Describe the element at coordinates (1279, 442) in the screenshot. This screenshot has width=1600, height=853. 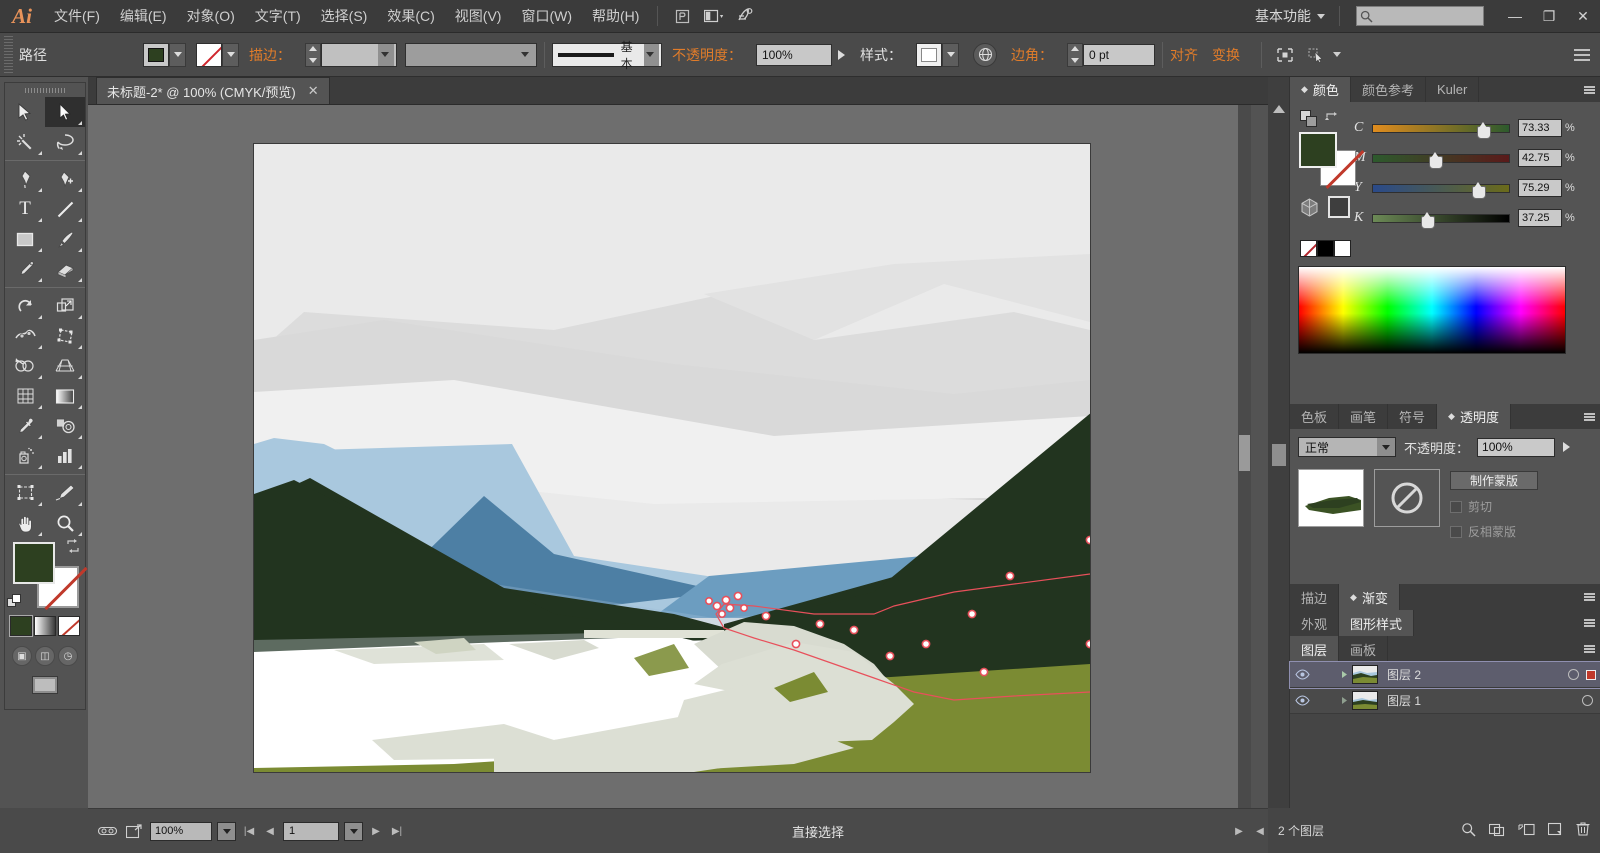
I see `panel-icon-rail` at that location.